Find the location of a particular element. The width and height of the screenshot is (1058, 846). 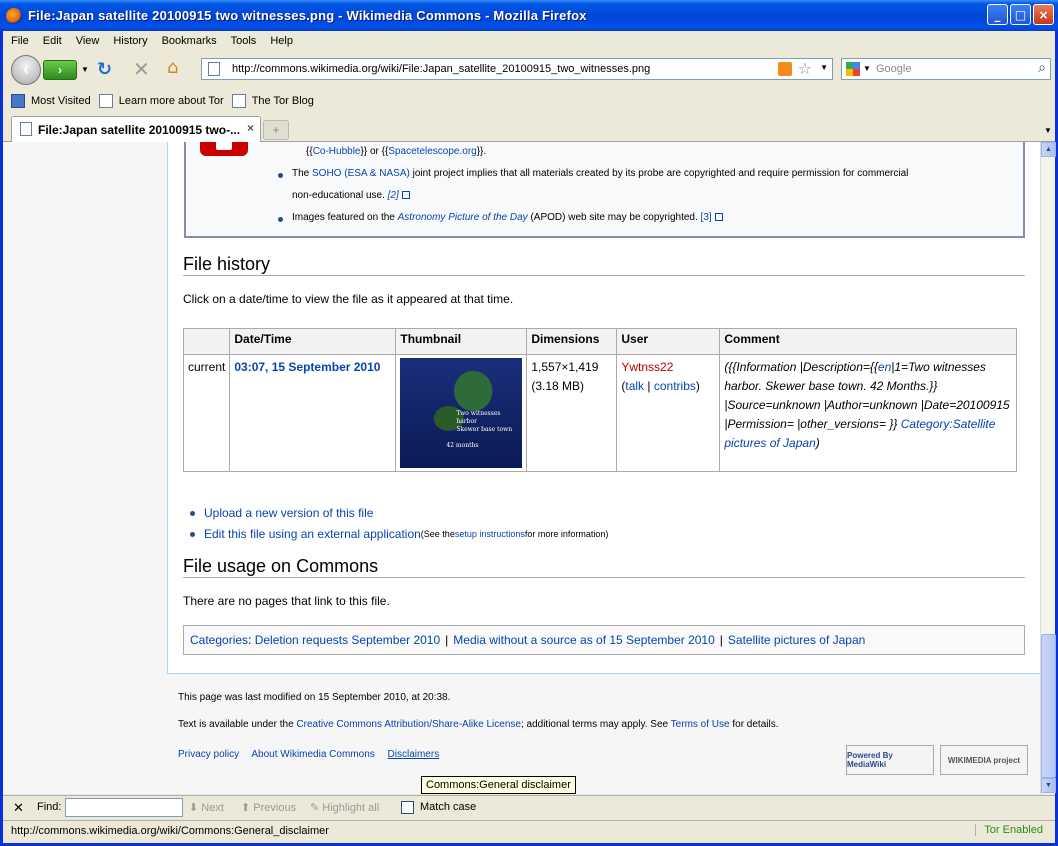

notice-line-soho-2: non-educational use. [2] is located at coordinates (351, 195).